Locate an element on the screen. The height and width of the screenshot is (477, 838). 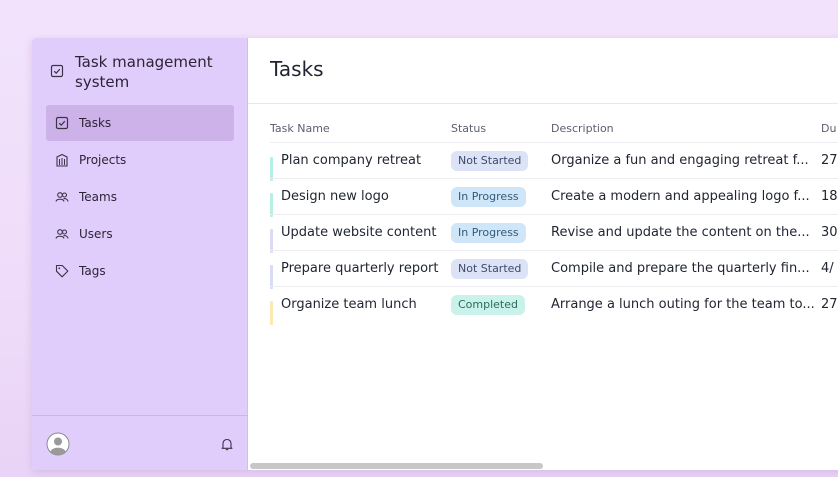
column-header-description: Description is located at coordinates (686, 128).